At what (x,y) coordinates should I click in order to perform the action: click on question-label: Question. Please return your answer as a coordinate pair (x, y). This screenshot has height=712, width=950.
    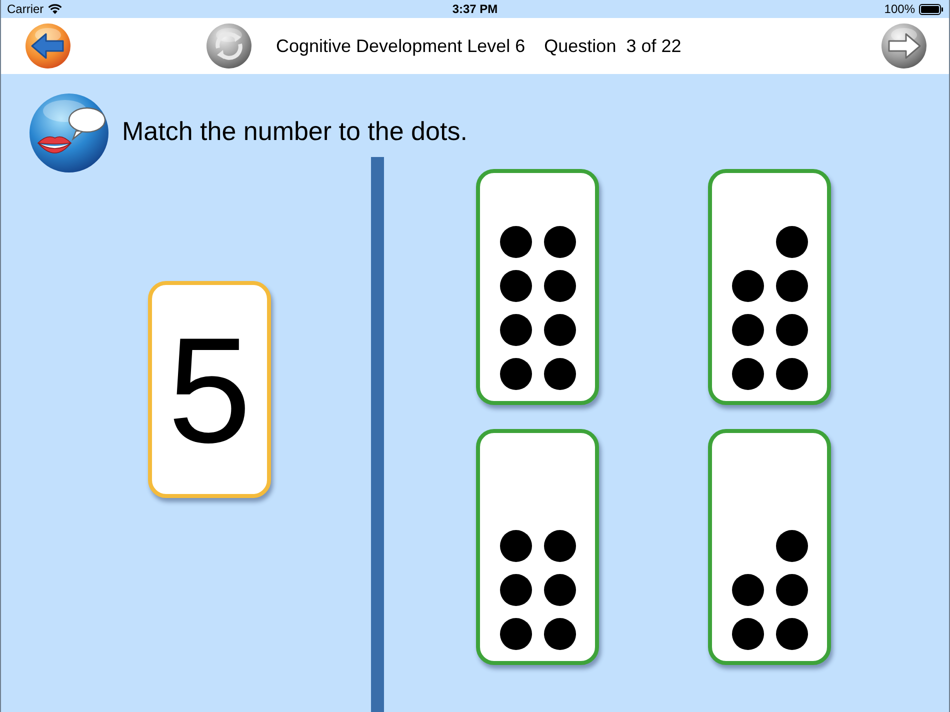
    Looking at the image, I should click on (580, 46).